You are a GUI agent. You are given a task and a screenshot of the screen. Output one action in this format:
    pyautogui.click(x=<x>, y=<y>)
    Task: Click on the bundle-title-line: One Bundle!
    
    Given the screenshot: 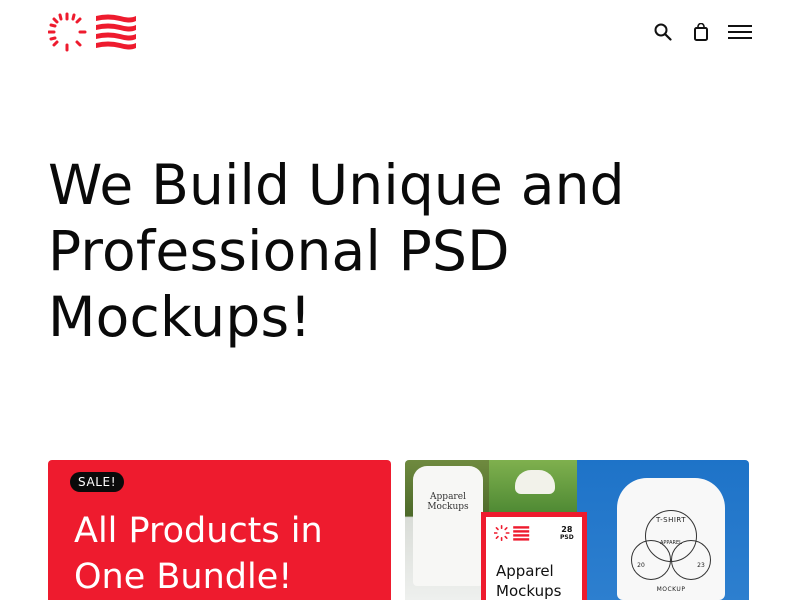 What is the action you would take?
    pyautogui.click(x=183, y=577)
    